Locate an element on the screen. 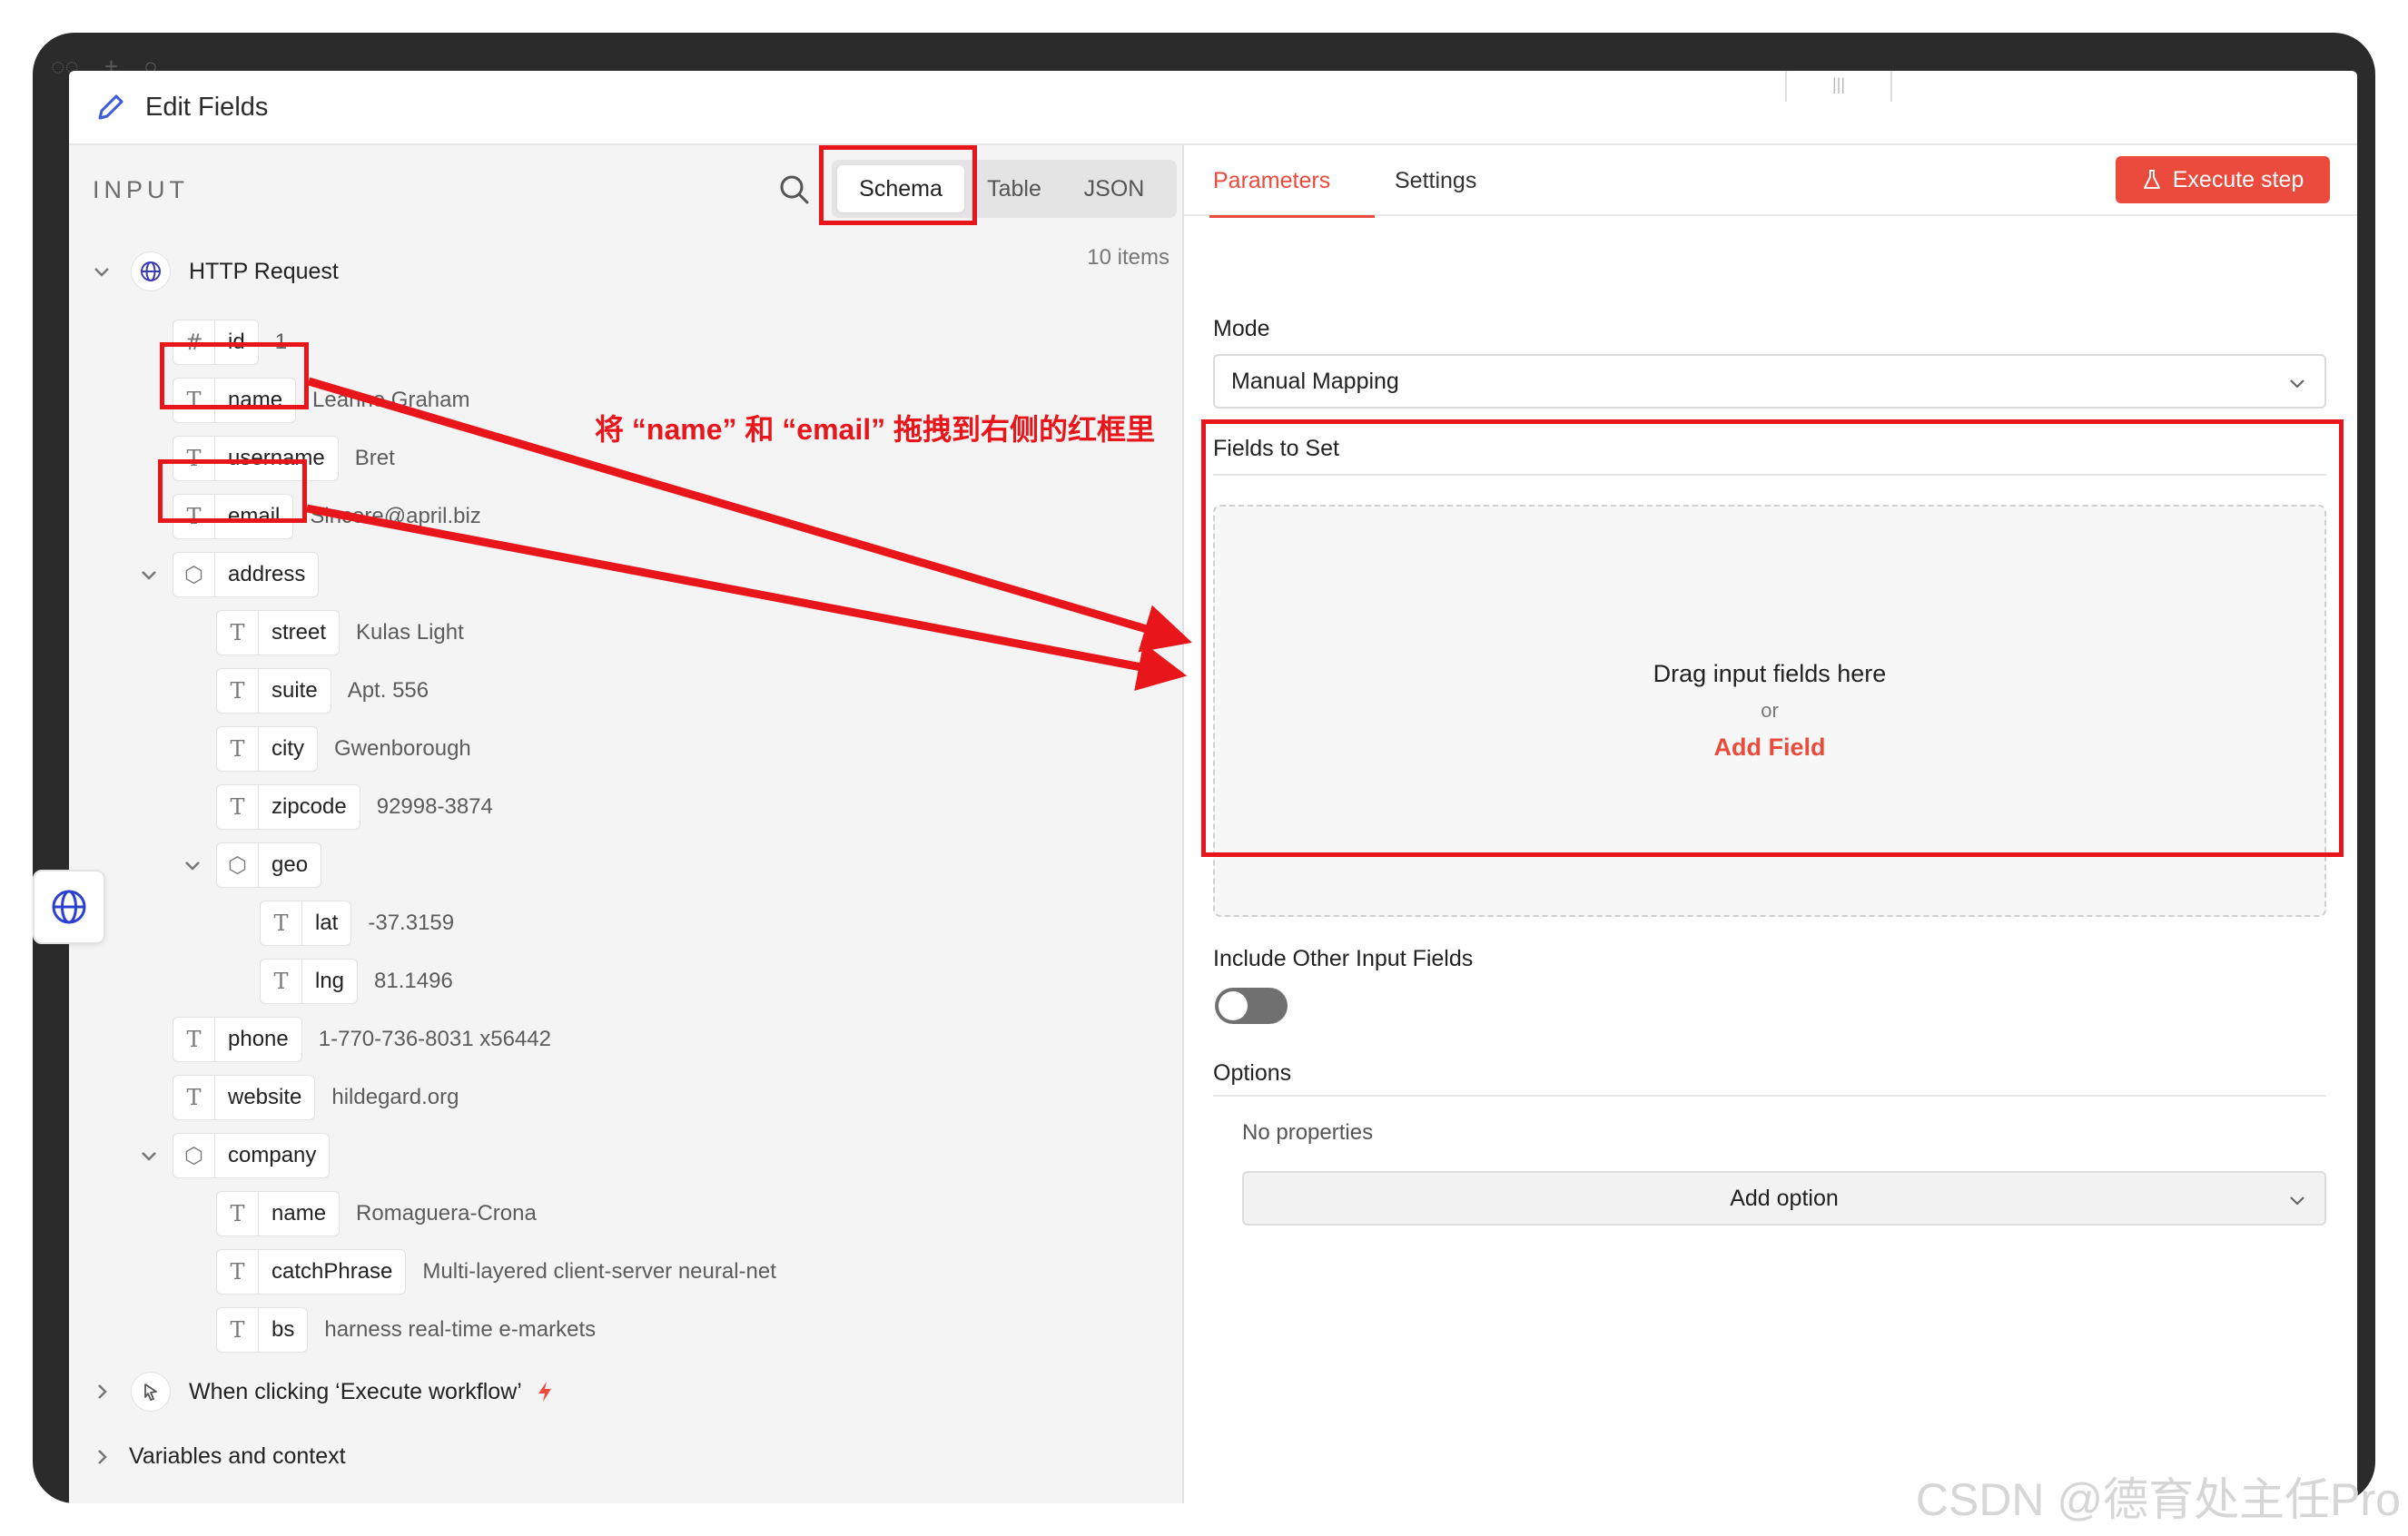  field-row-zipcode: Tzipcode 92998-3874 is located at coordinates (354, 807).